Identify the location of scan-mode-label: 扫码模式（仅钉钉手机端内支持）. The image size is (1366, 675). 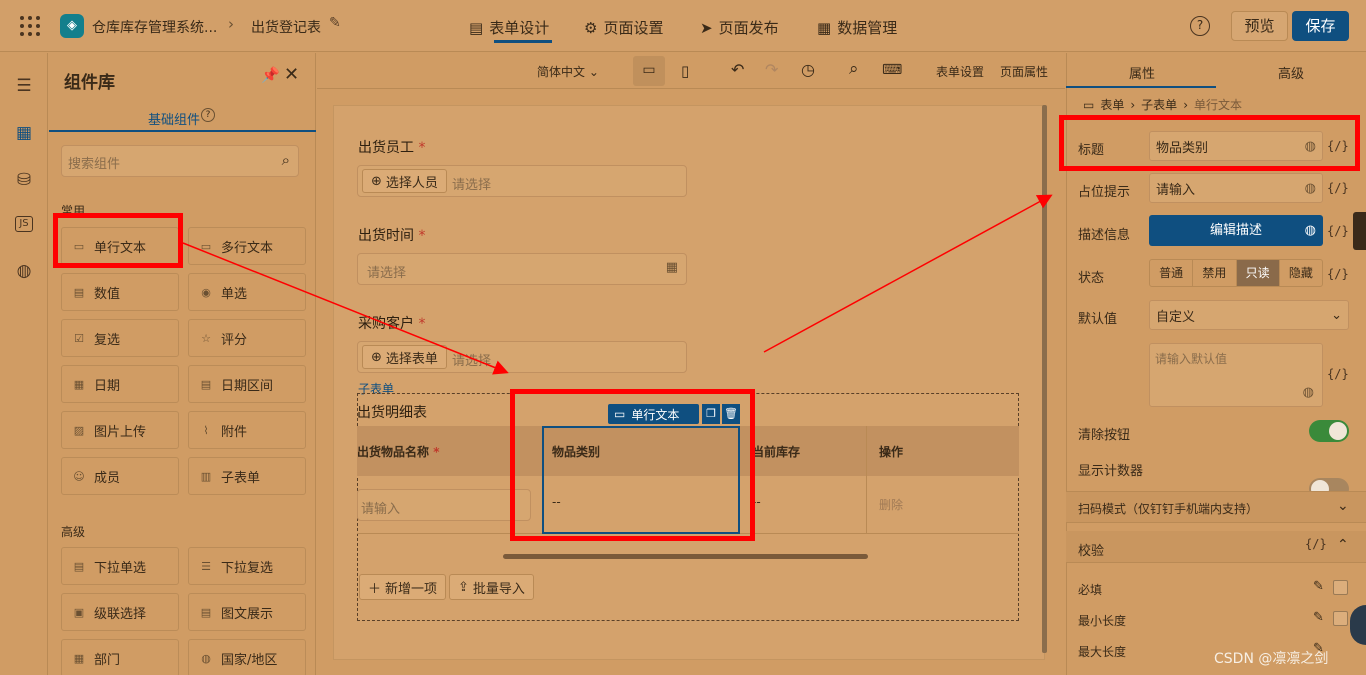
(1168, 509).